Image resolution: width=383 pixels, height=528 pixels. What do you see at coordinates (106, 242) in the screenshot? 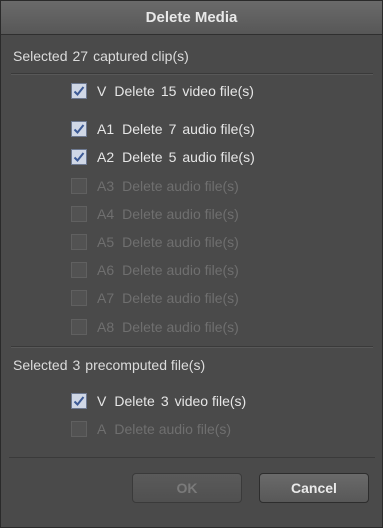
I see `track-name: A5` at bounding box center [106, 242].